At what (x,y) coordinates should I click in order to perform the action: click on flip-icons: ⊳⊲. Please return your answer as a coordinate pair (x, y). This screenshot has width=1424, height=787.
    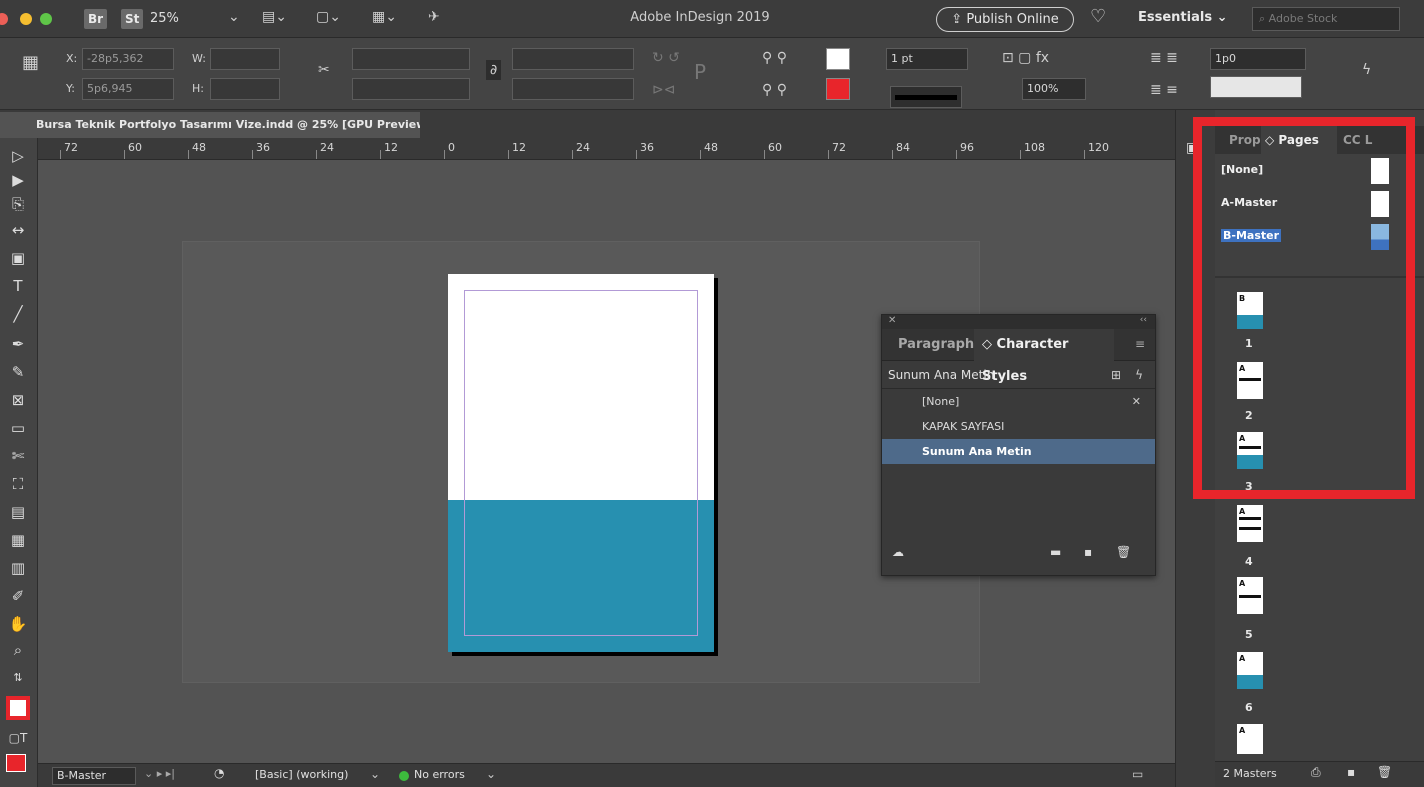
    Looking at the image, I should click on (663, 90).